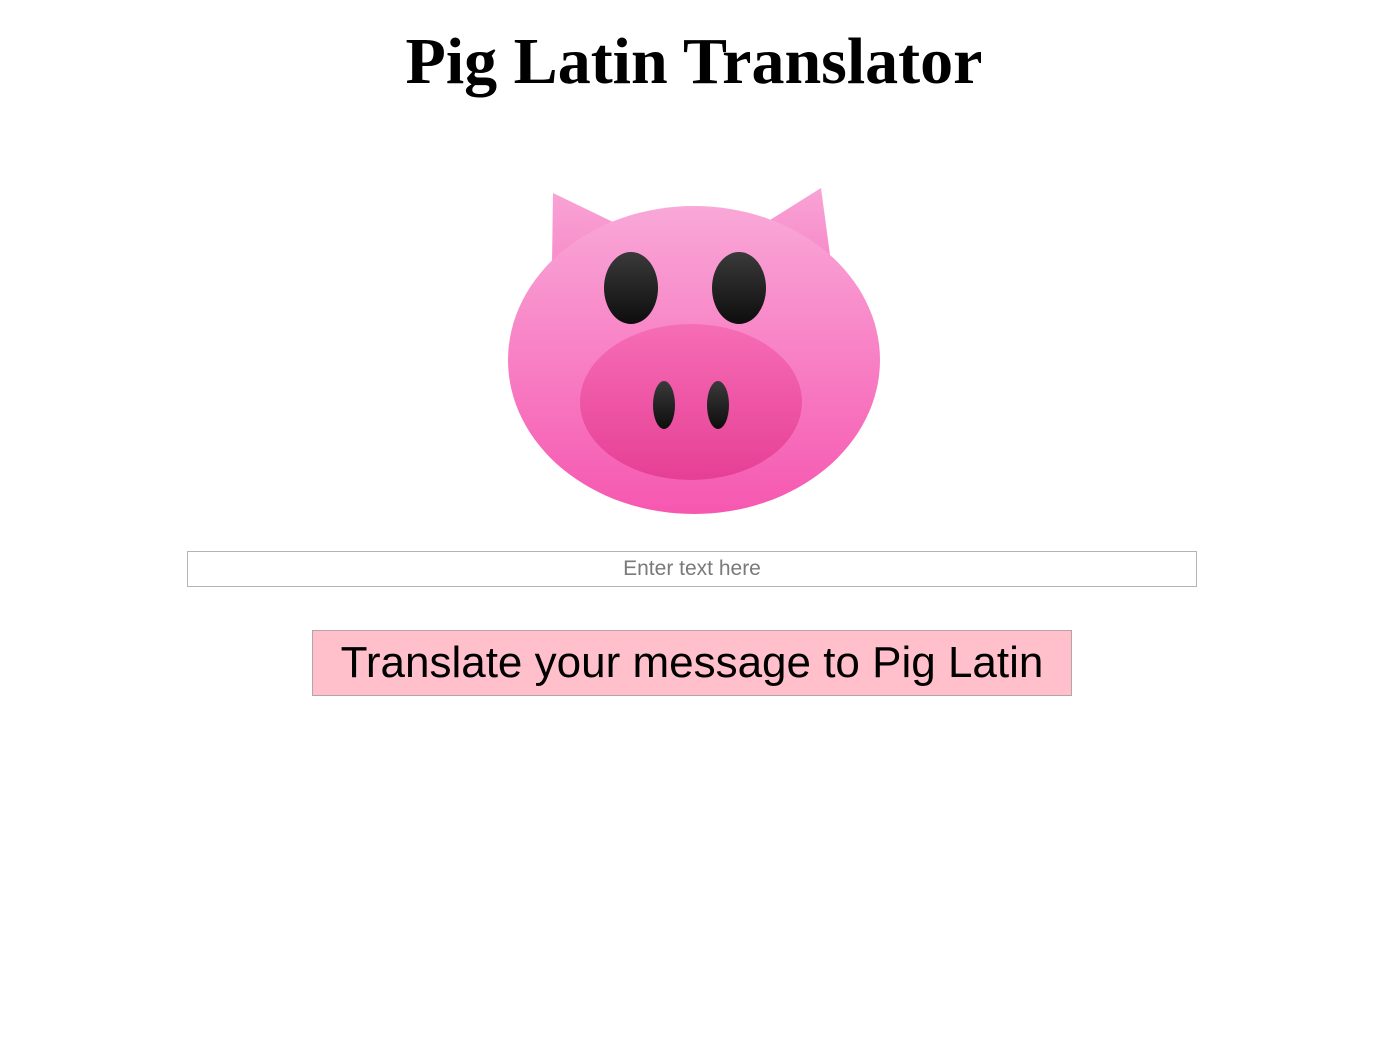  I want to click on snout, so click(691, 402).